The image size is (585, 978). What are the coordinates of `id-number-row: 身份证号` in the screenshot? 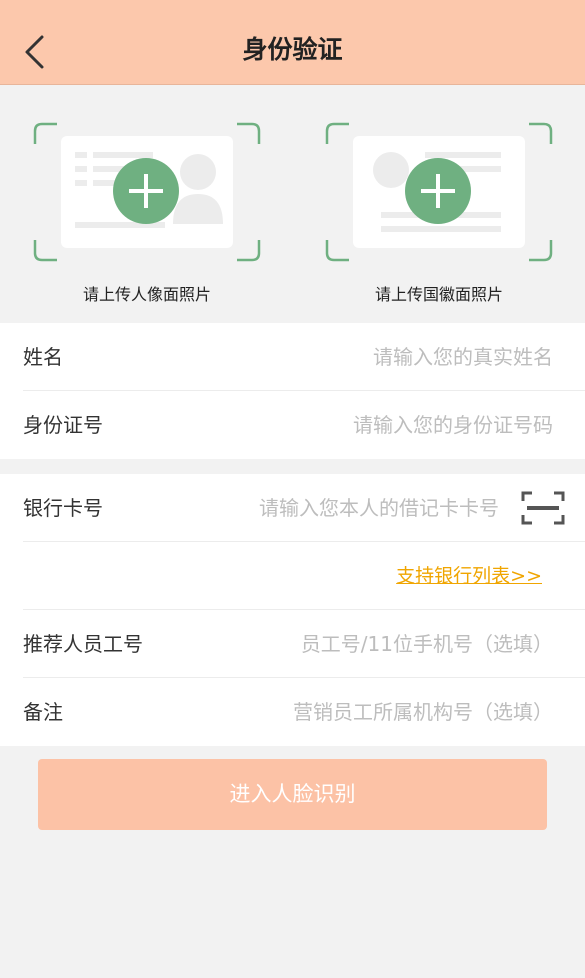 It's located at (304, 425).